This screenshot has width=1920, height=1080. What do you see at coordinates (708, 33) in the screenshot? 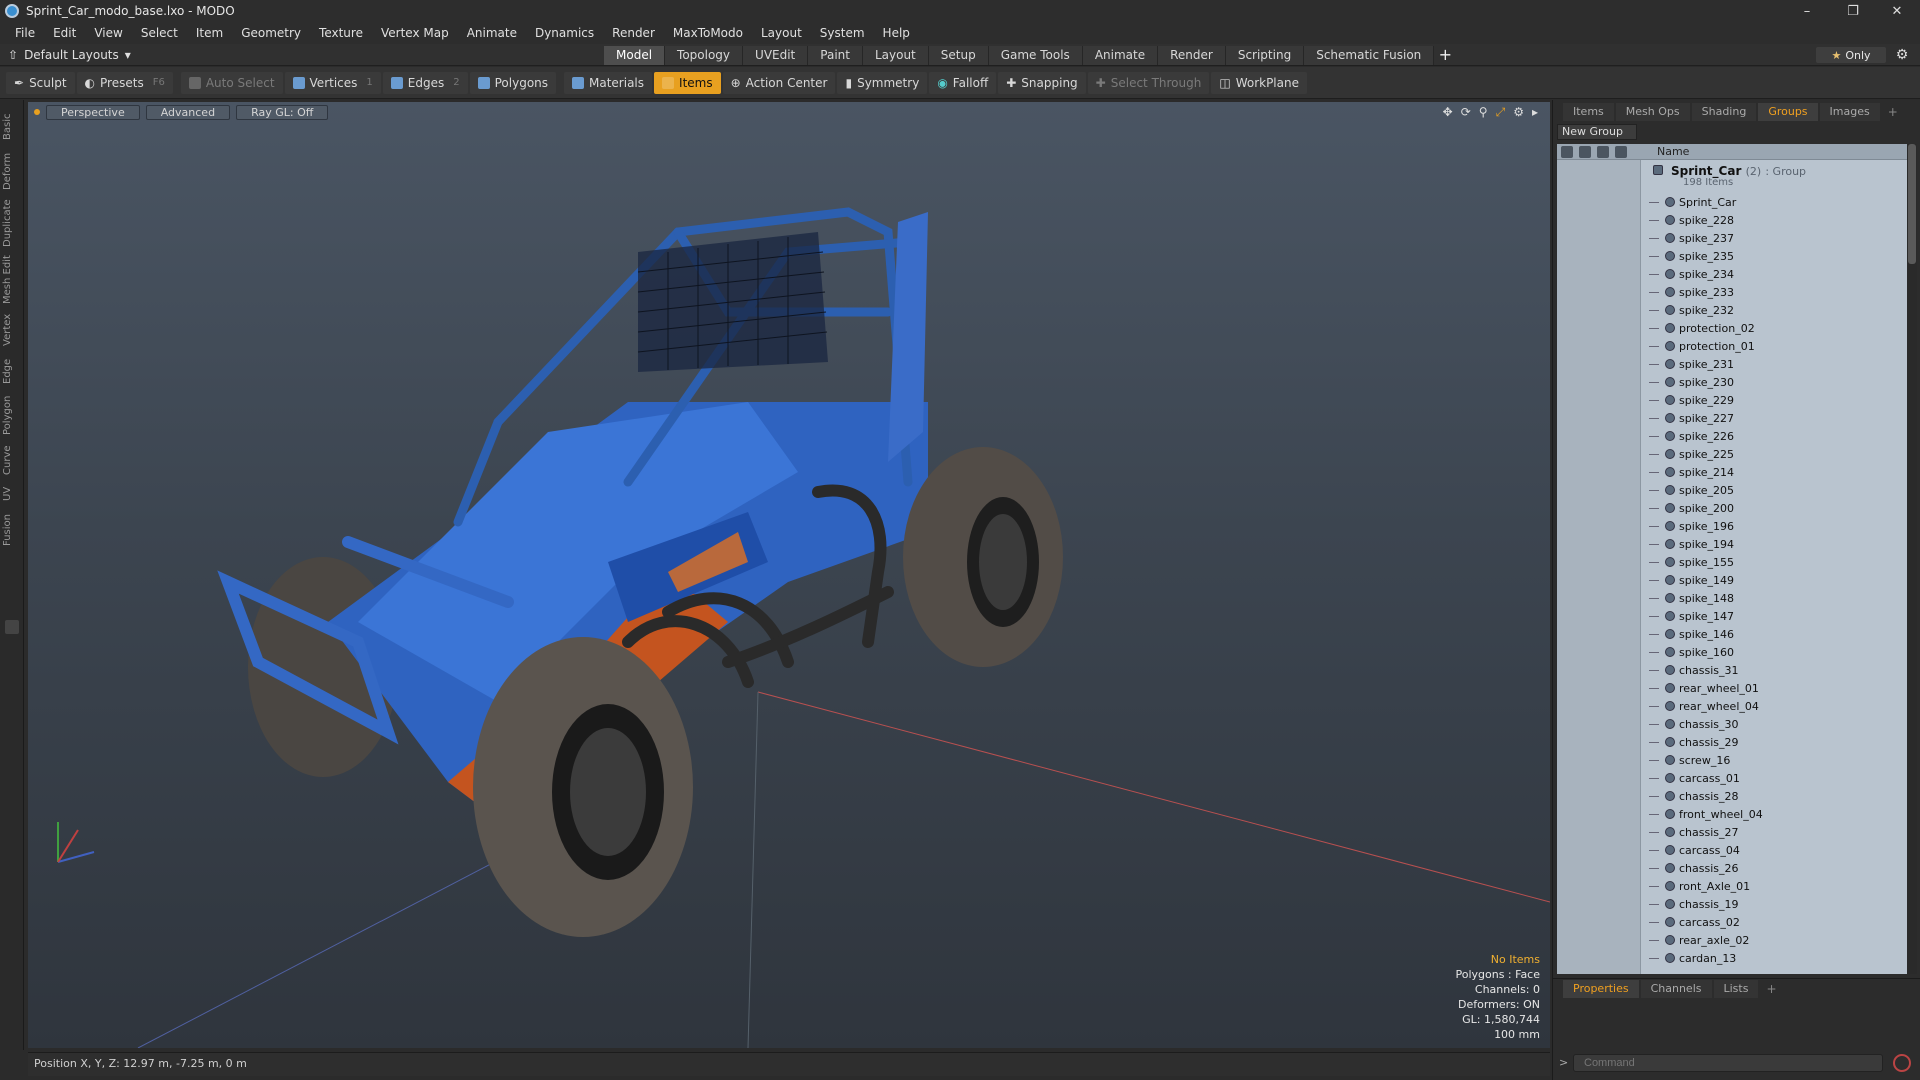
I see `menu-maxtomodo: MaxToModo` at bounding box center [708, 33].